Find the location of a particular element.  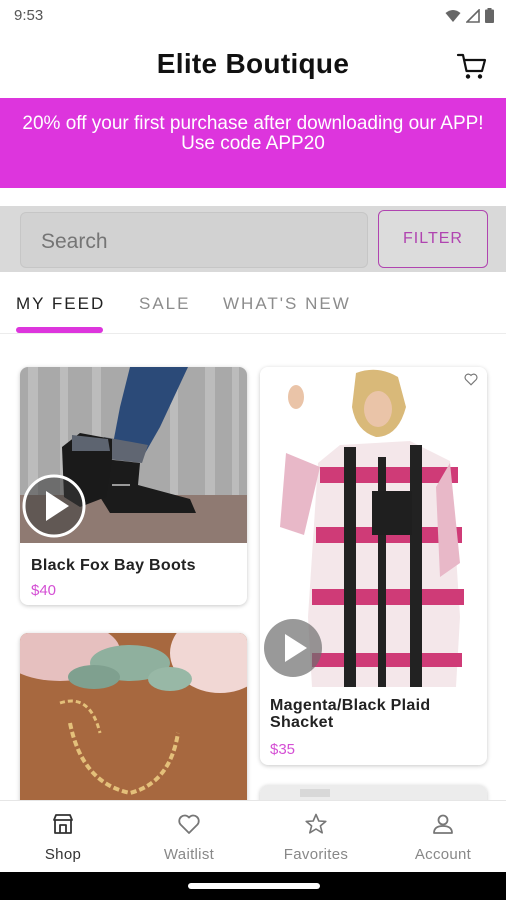

status-time: 9:53 is located at coordinates (29, 15).